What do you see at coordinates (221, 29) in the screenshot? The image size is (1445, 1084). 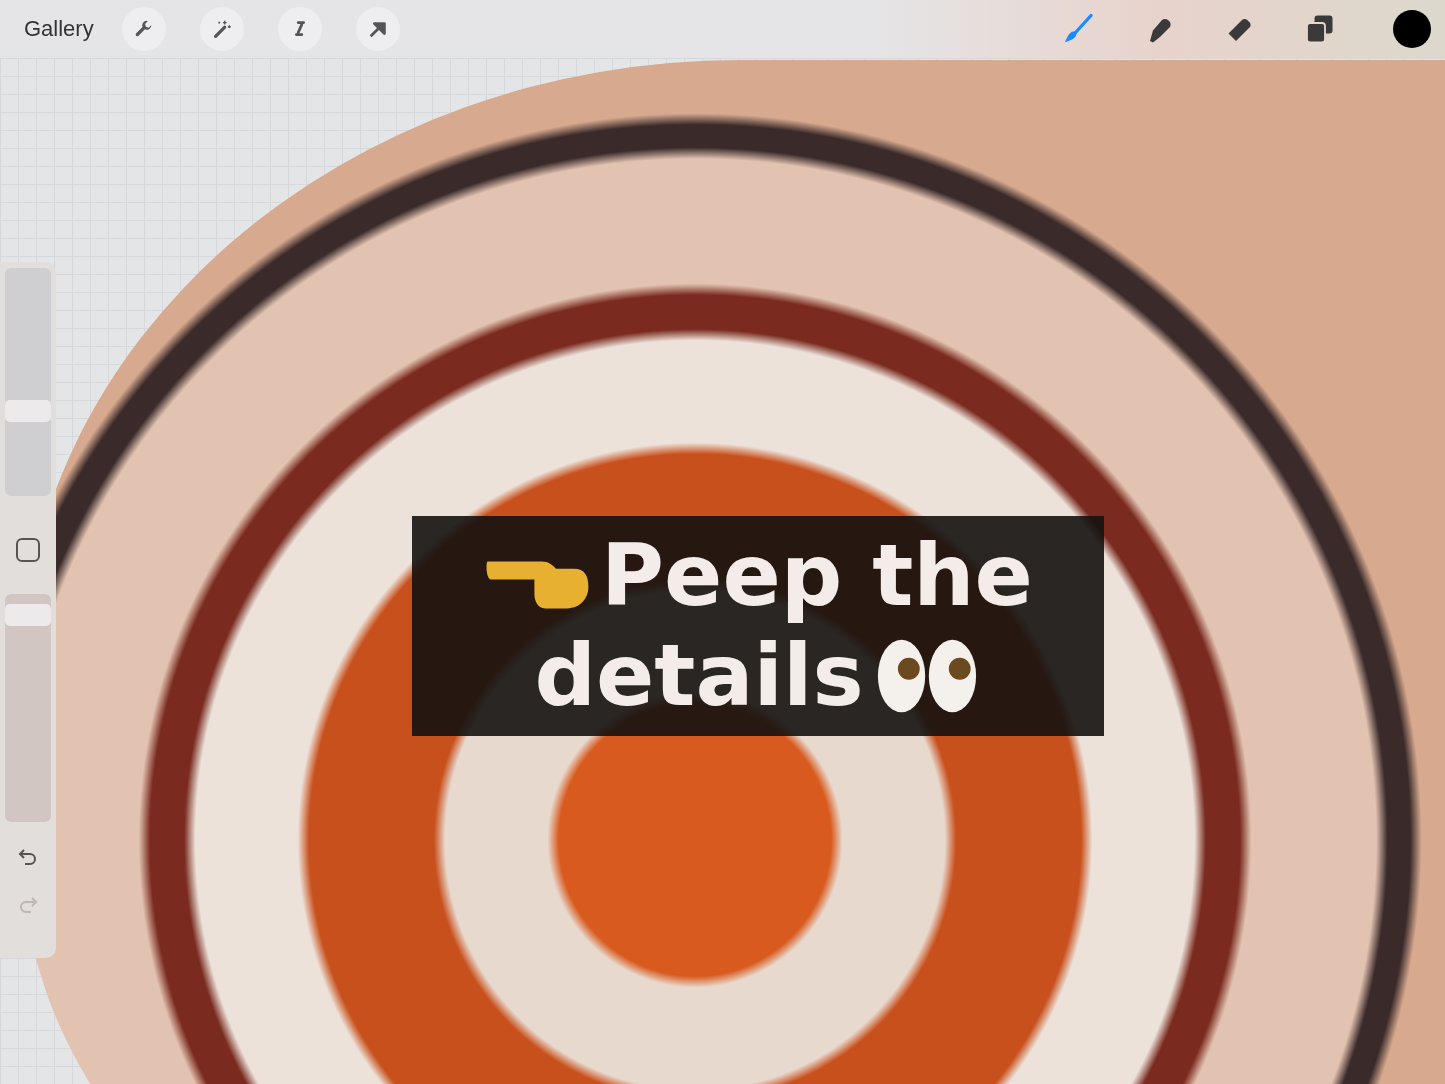 I see `magic-wand-icon` at bounding box center [221, 29].